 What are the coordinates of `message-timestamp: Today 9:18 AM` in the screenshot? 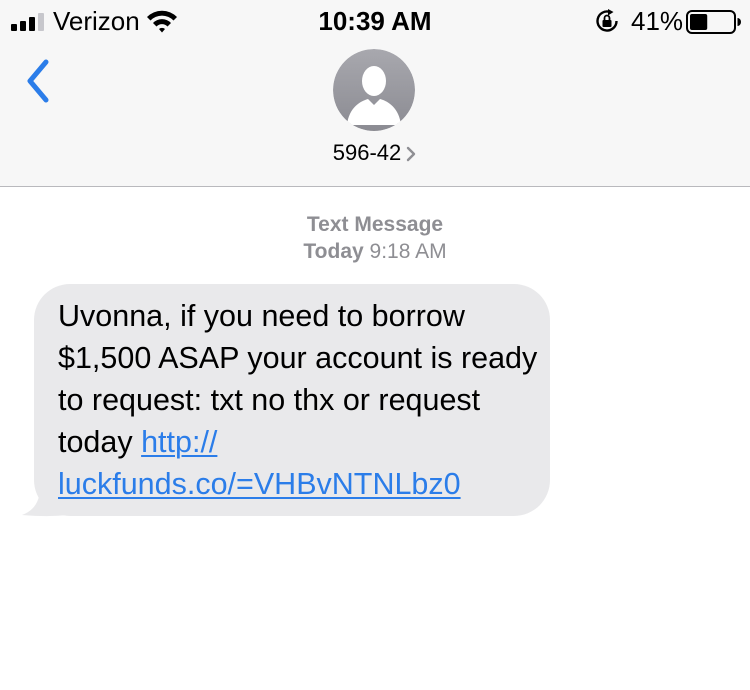 It's located at (375, 252).